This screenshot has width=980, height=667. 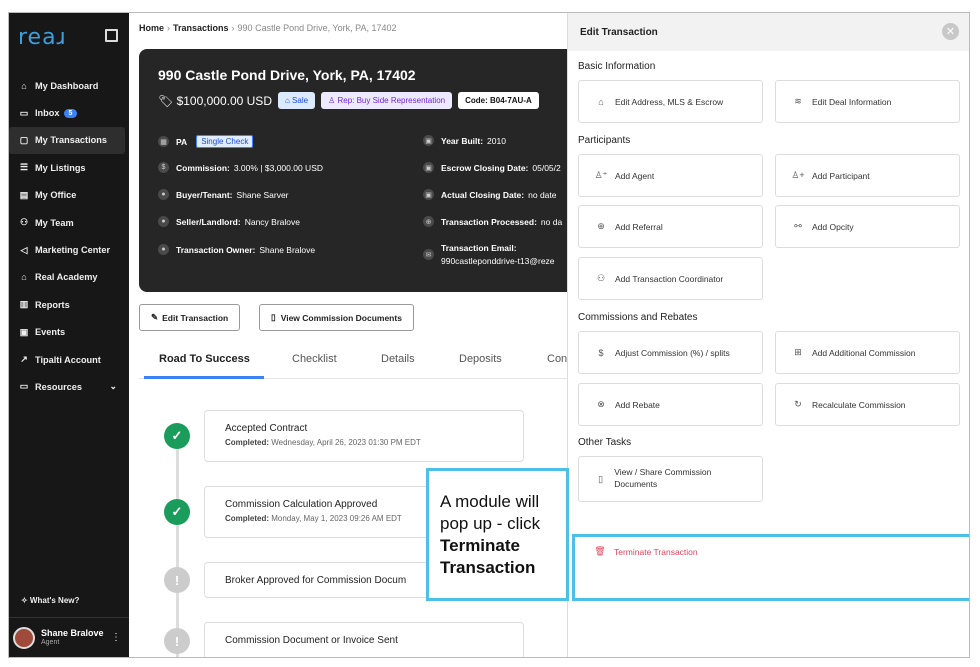 What do you see at coordinates (229, 221) in the screenshot?
I see `seller-info: ● Seller/Landlord: Nancy Bralove` at bounding box center [229, 221].